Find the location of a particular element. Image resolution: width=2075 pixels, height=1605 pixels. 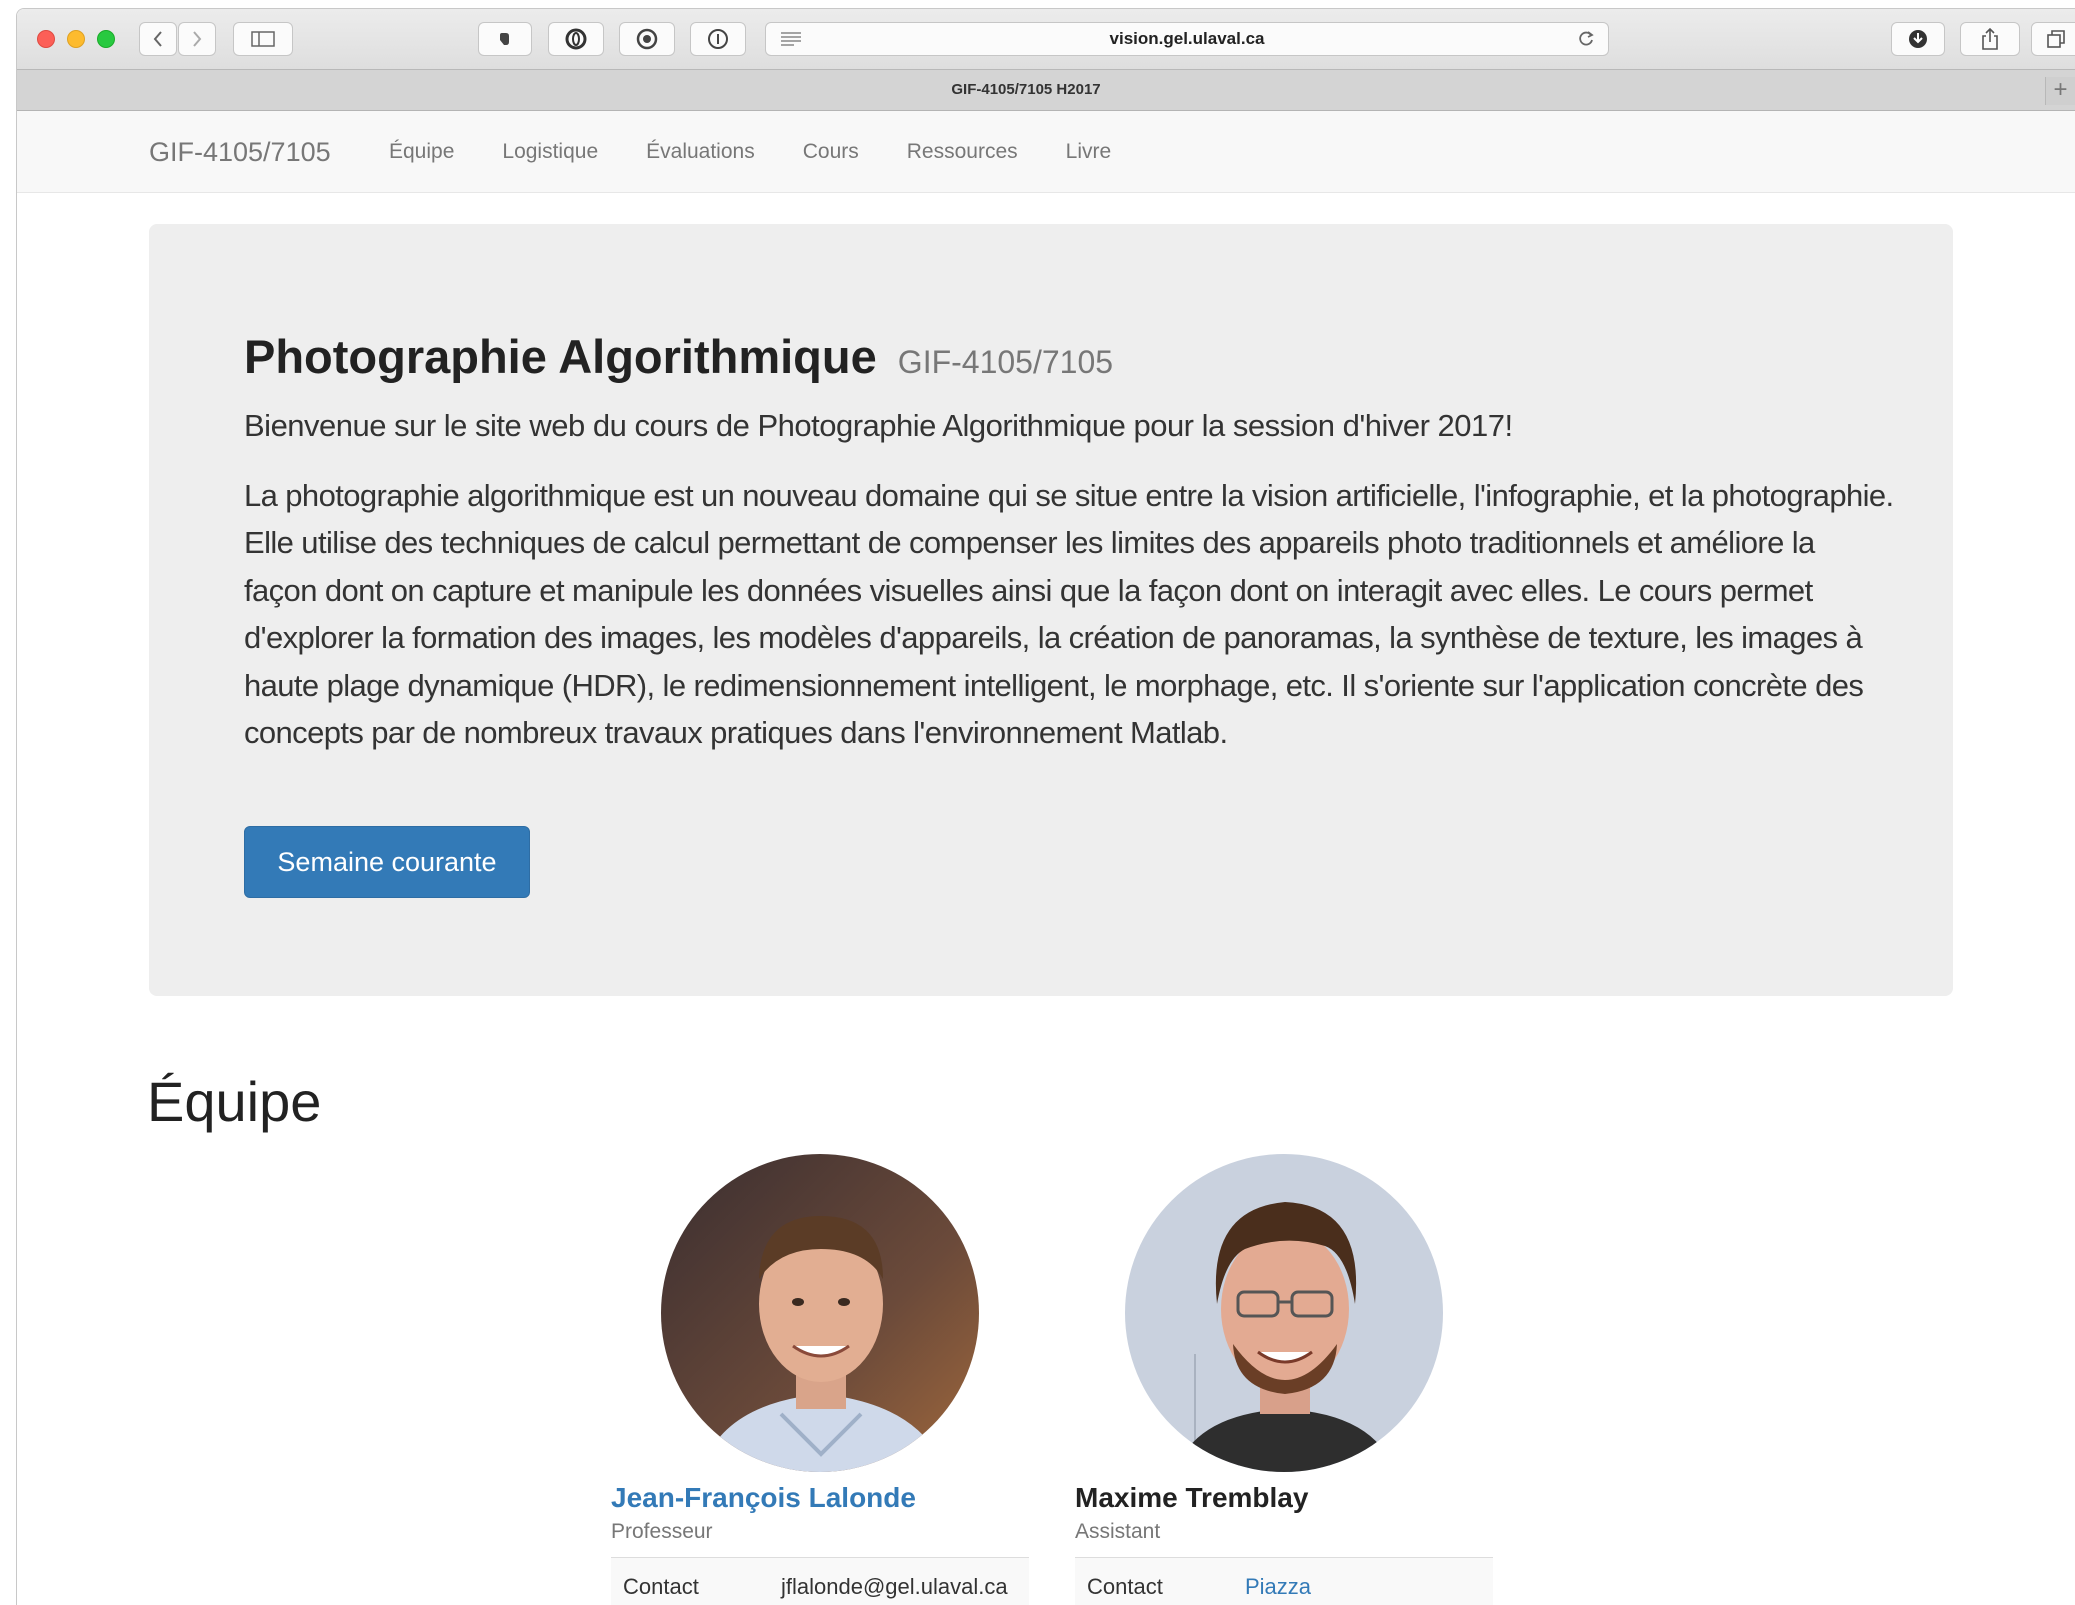

adblock-button is located at coordinates (647, 39).